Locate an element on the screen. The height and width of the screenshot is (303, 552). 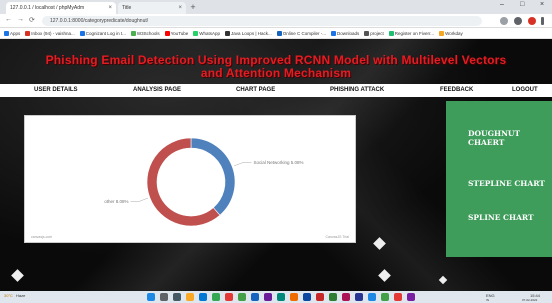
doughnut-chart: Social Networking 5.08% other 8.08% is located at coordinates (203, 182).